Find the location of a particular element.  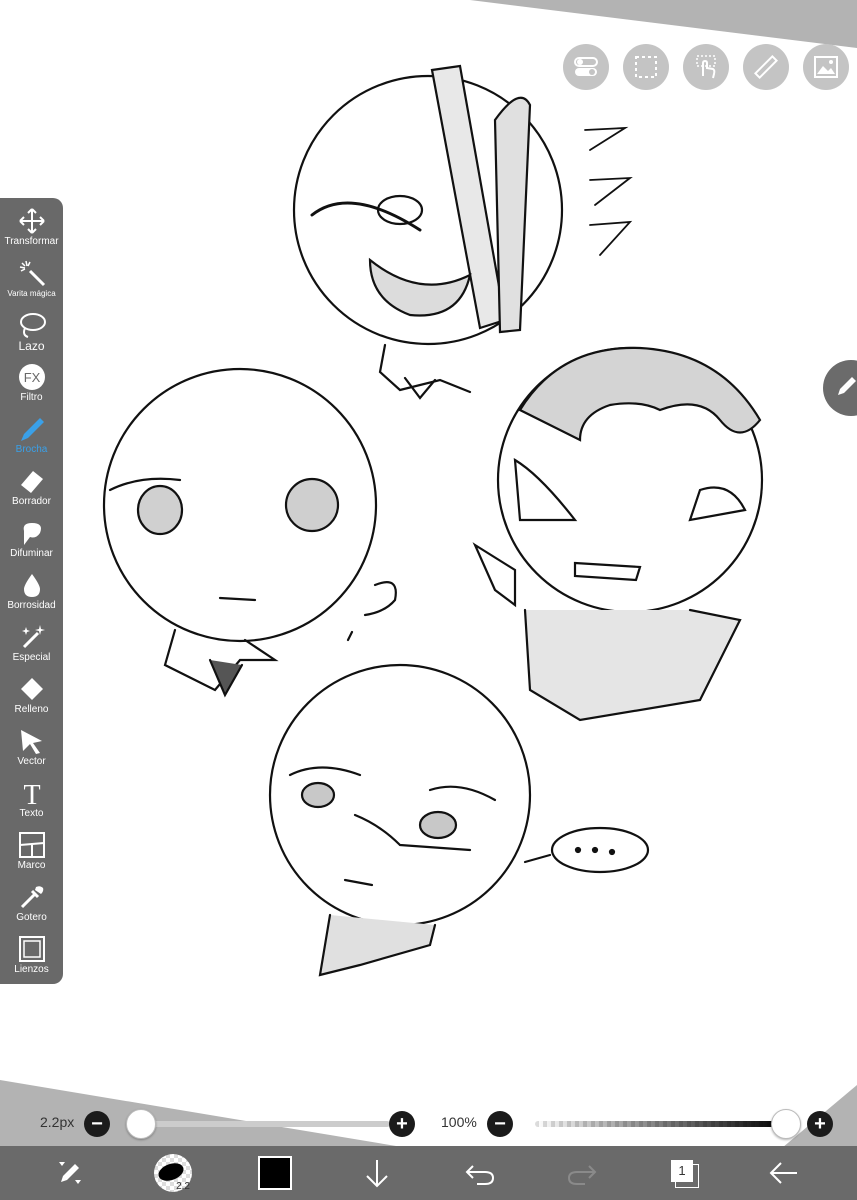

bottom-toolbar: 2.2 1 is located at coordinates (428, 1173).